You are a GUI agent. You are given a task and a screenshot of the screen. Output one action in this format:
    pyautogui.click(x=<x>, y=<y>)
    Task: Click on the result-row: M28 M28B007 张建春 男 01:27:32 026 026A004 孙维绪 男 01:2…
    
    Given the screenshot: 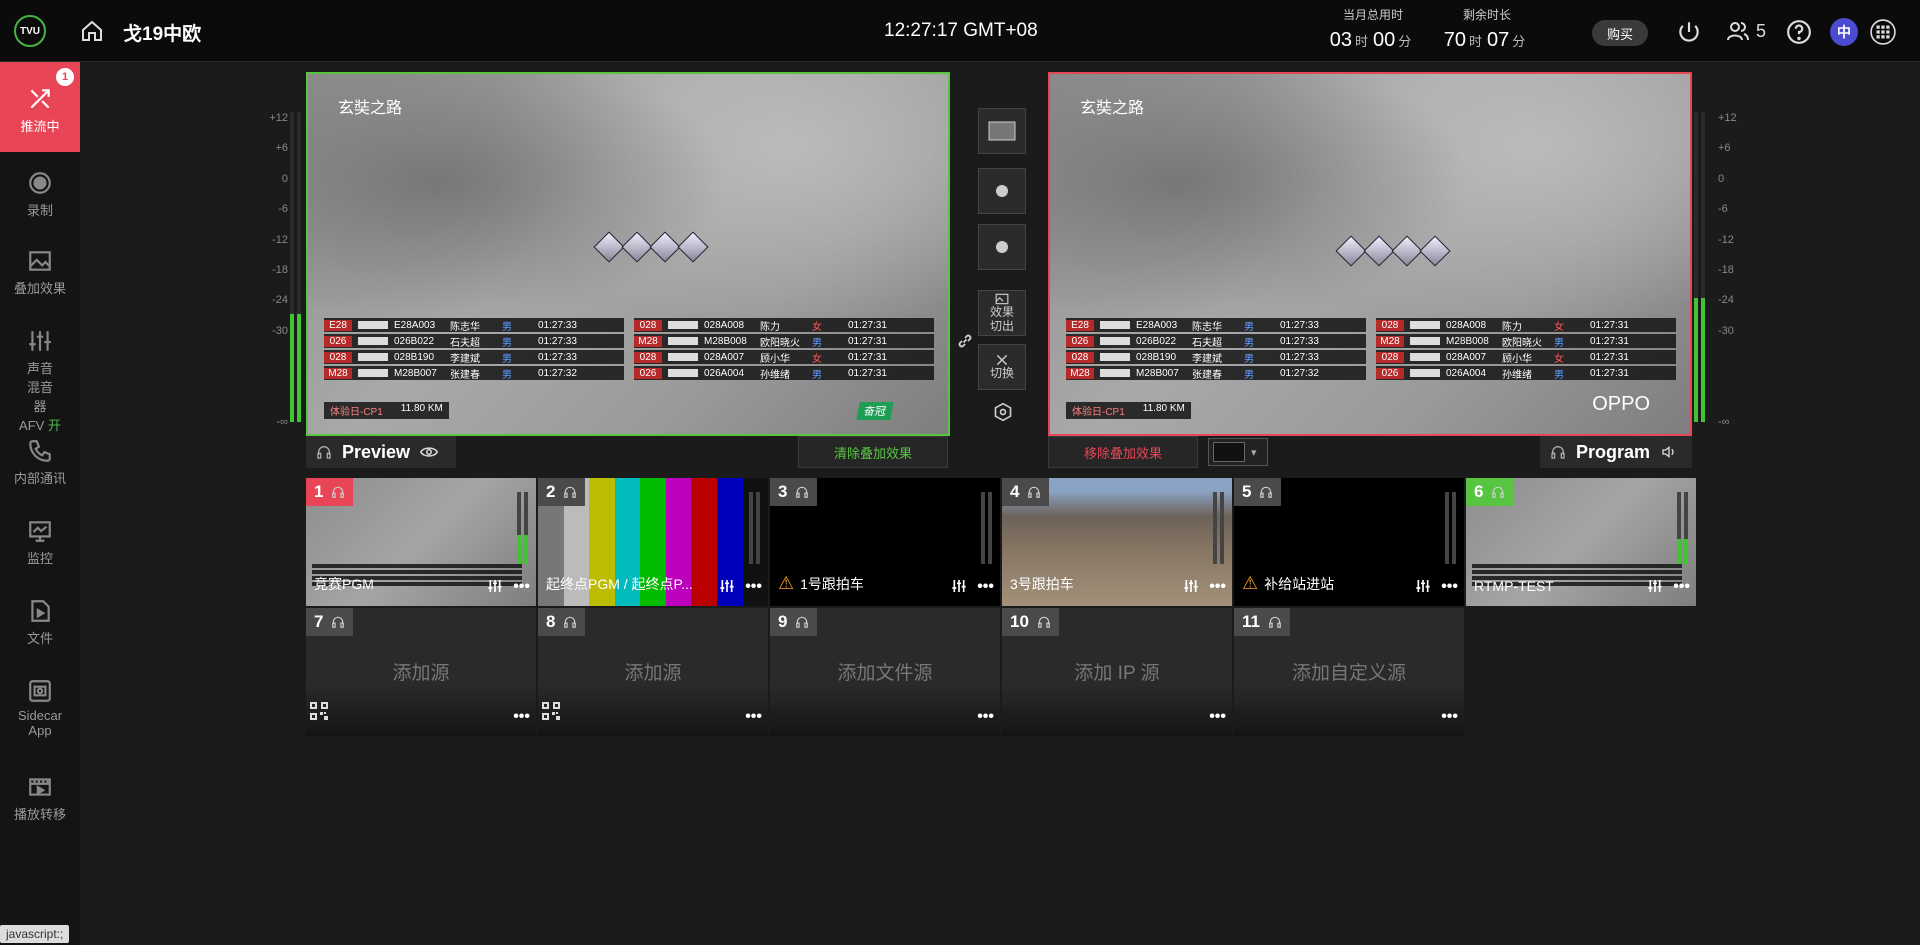 What is the action you would take?
    pyautogui.click(x=1371, y=373)
    